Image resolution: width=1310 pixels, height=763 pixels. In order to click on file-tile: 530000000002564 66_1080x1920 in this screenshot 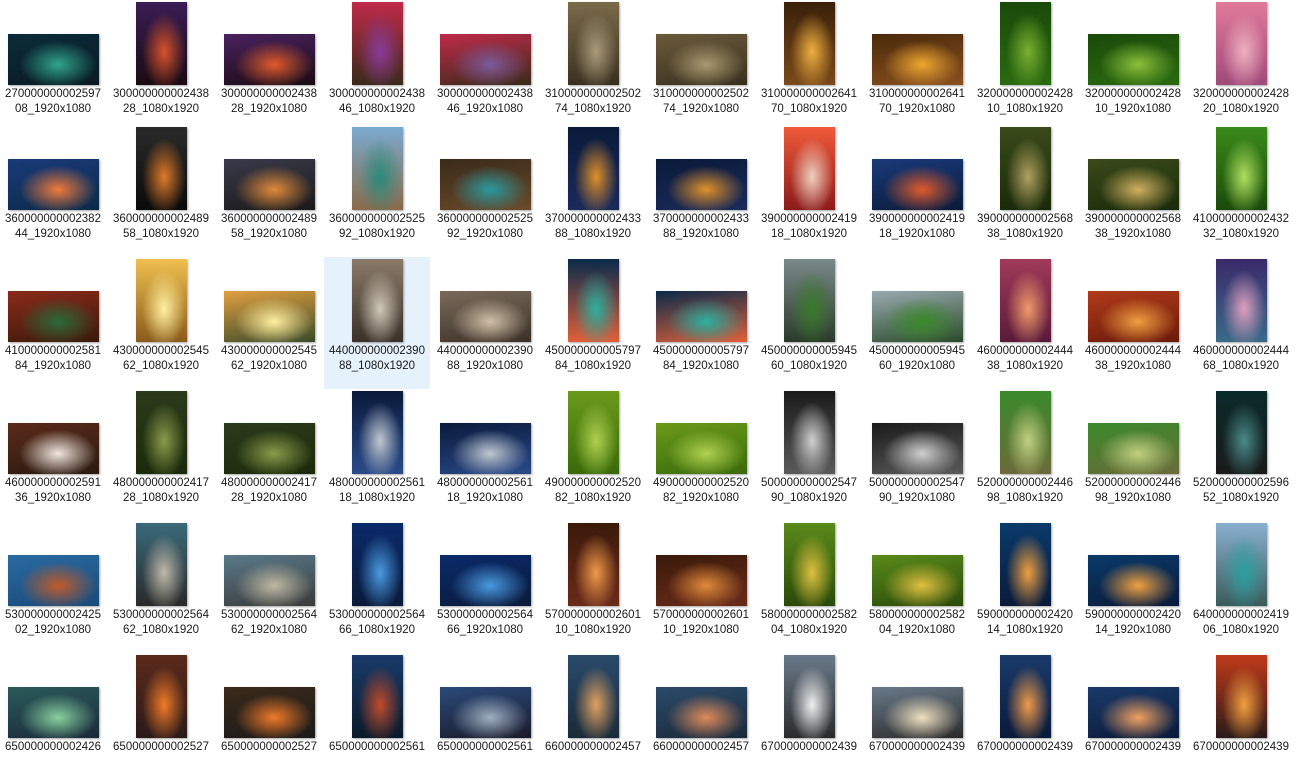, I will do `click(377, 587)`.